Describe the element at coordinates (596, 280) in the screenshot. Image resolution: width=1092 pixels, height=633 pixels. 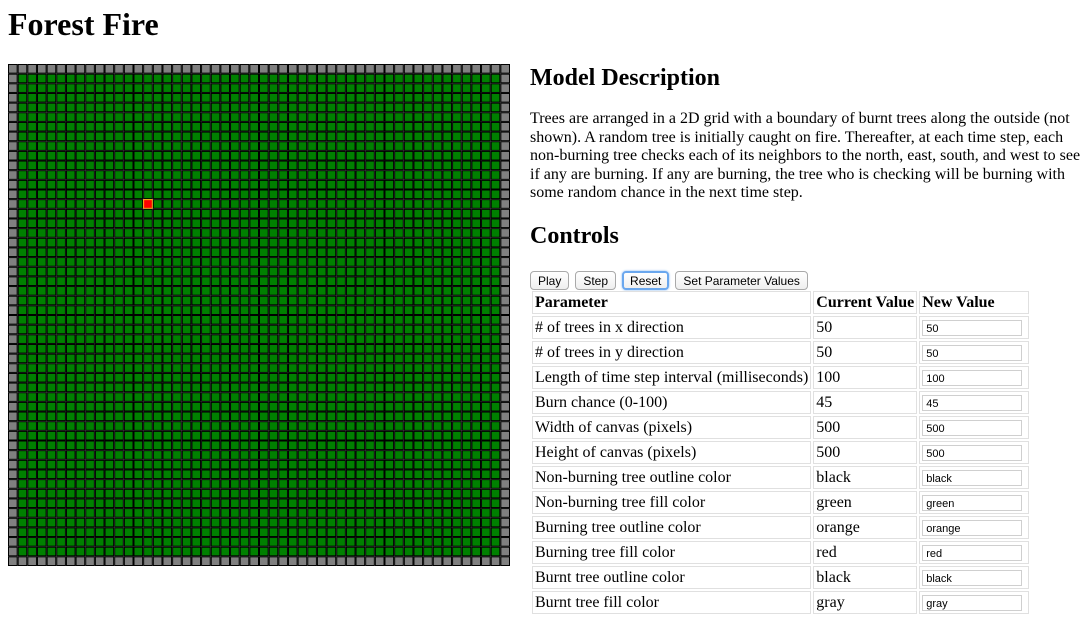
I see `step-button: Step` at that location.